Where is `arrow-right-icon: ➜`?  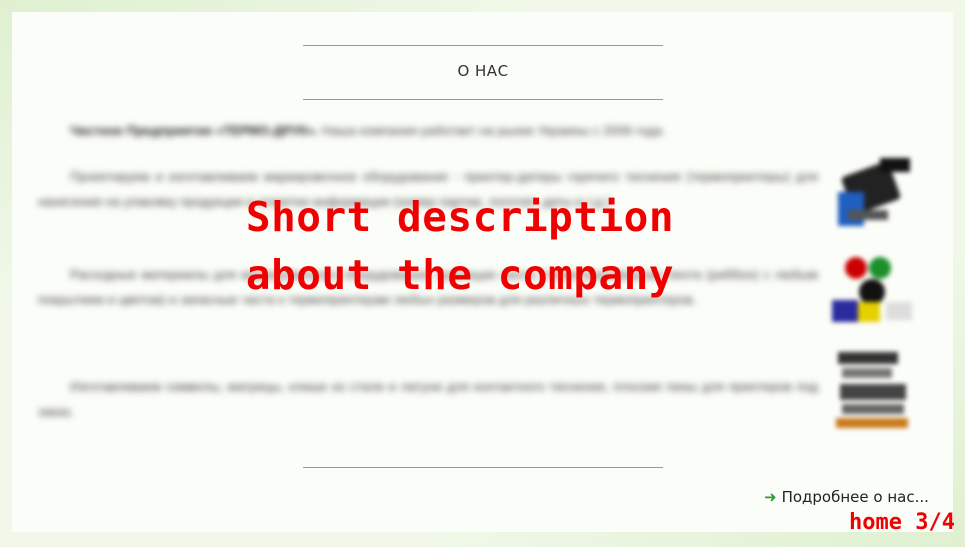
arrow-right-icon: ➜ is located at coordinates (770, 497).